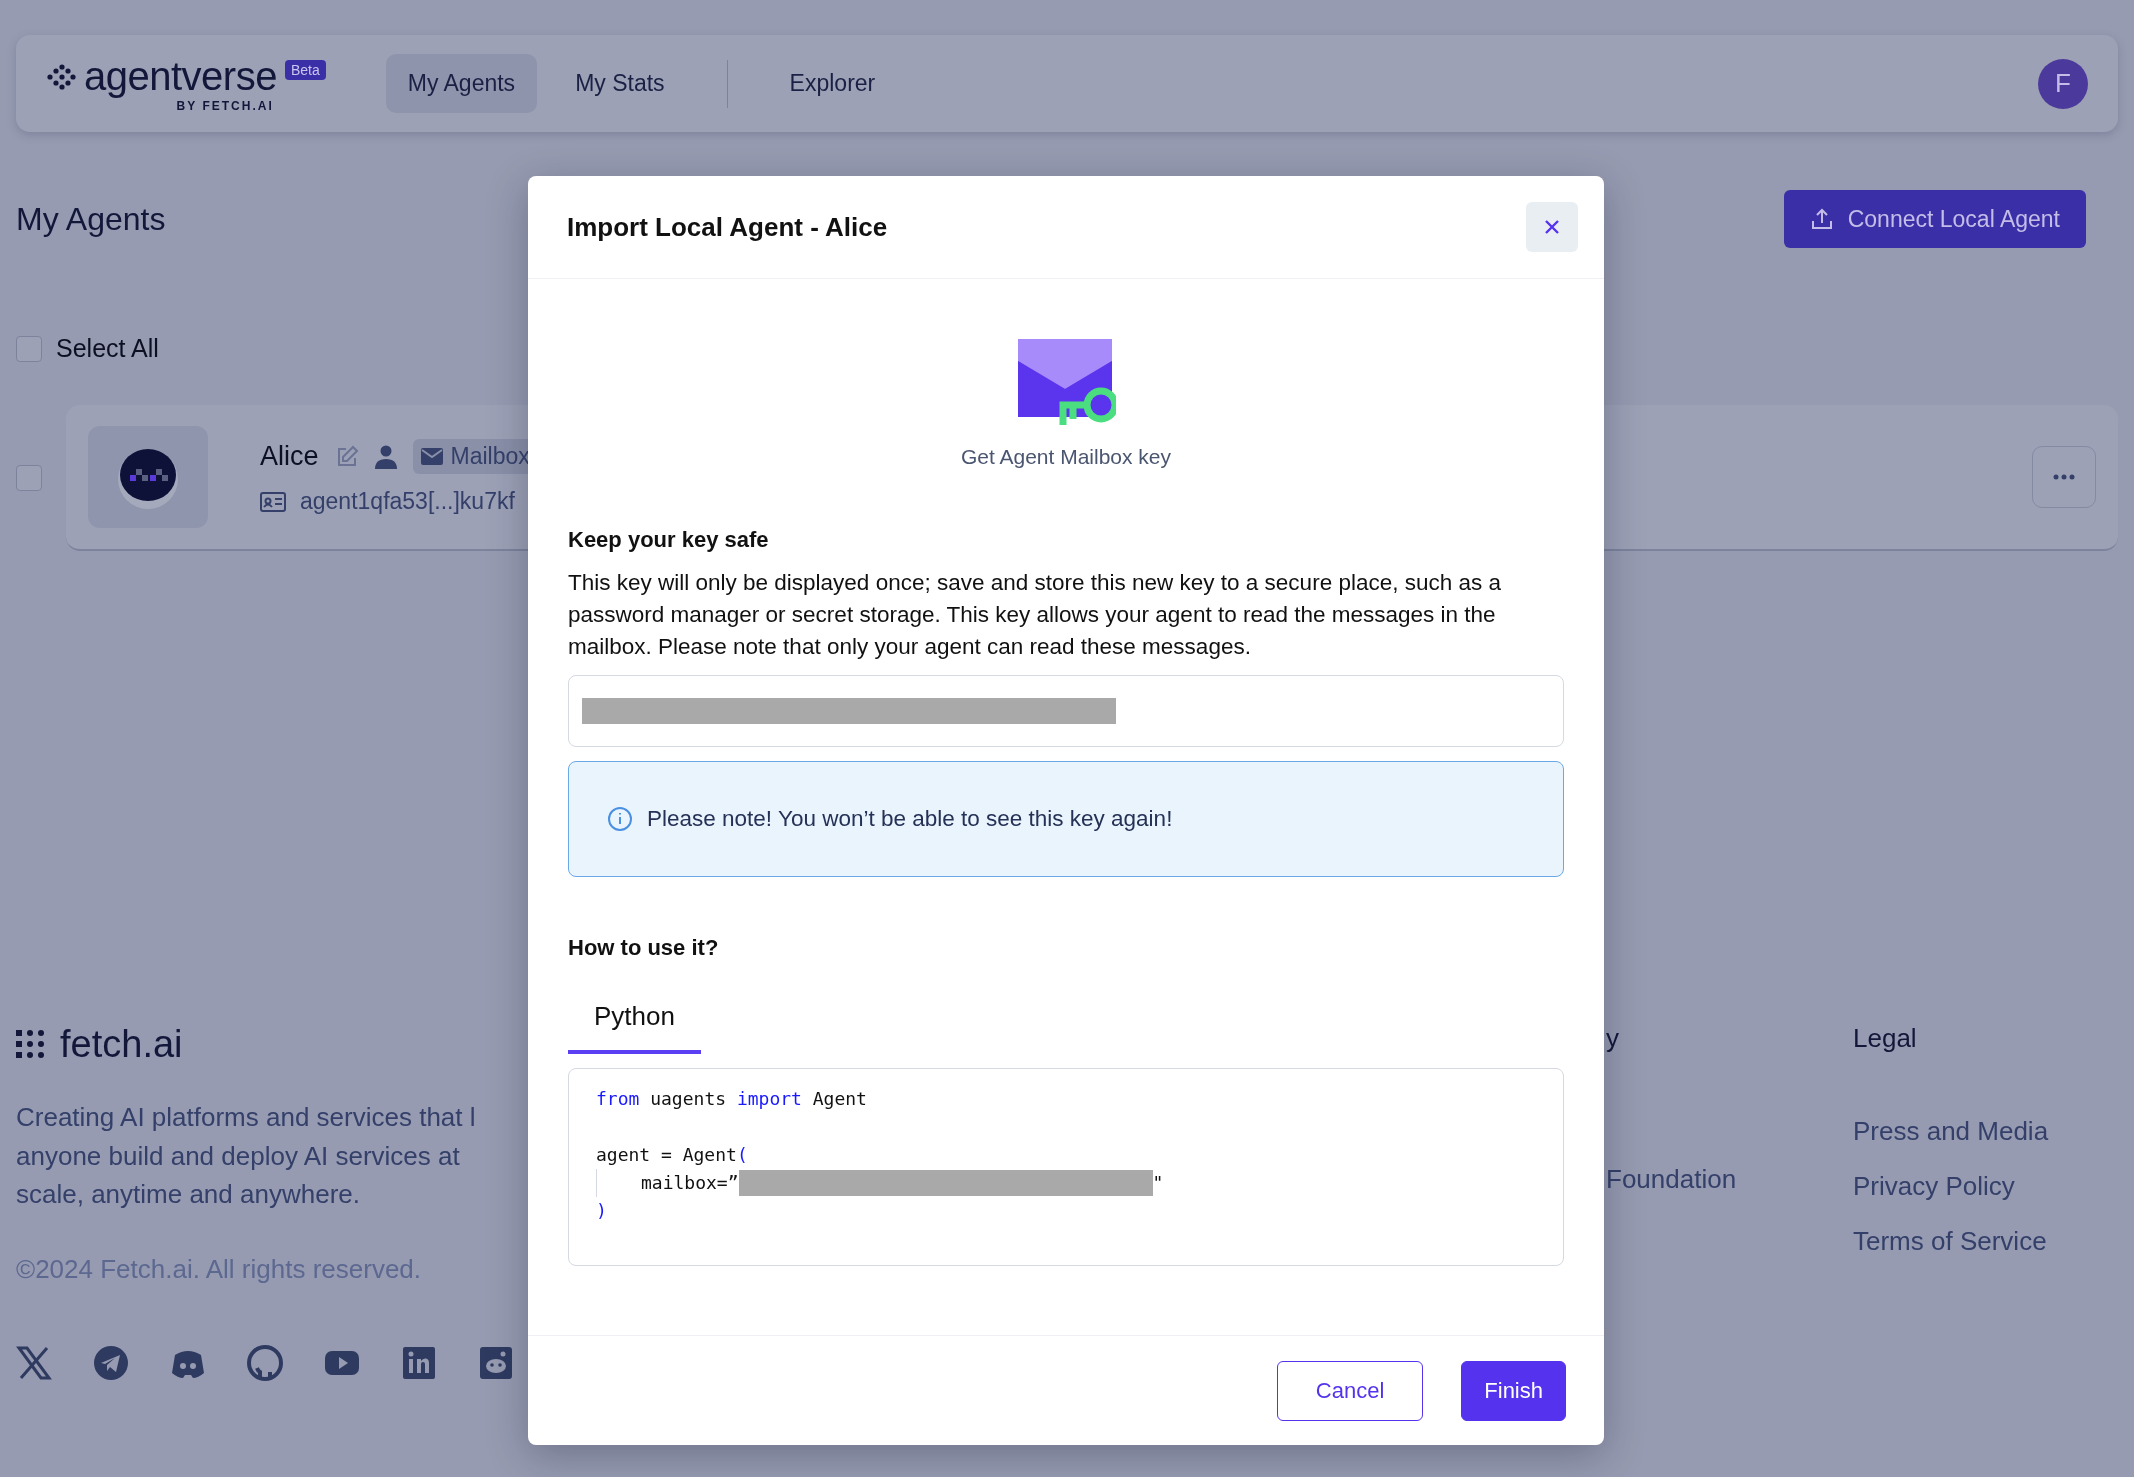 This screenshot has height=1477, width=2134. I want to click on github-icon, so click(265, 1362).